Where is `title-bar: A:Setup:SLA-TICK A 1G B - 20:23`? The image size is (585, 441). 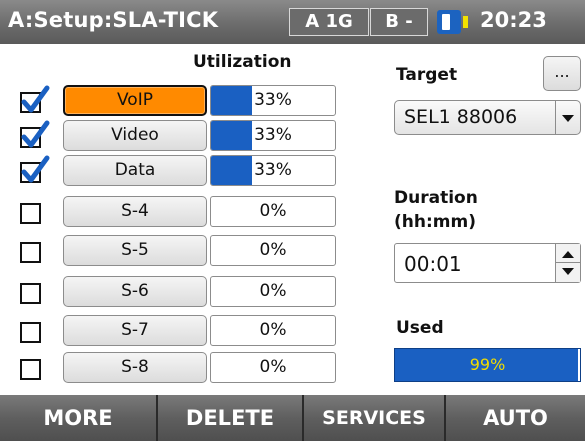 title-bar: A:Setup:SLA-TICK A 1G B - 20:23 is located at coordinates (292, 22).